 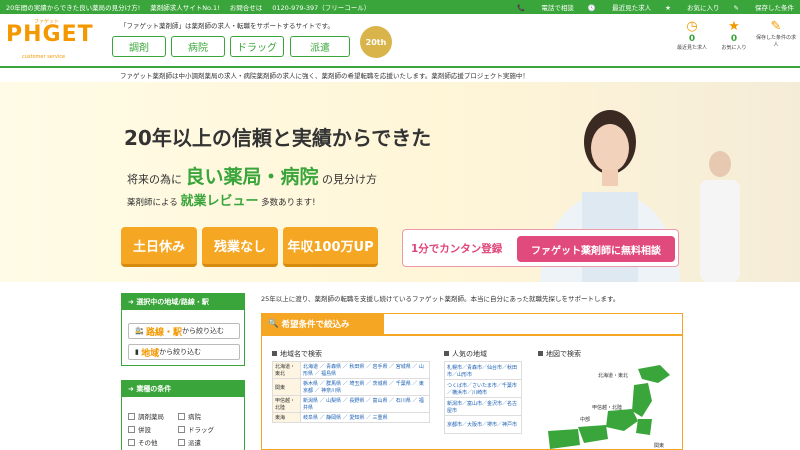 What do you see at coordinates (159, 247) in the screenshot?
I see `feature-weekends-off: 土日休み` at bounding box center [159, 247].